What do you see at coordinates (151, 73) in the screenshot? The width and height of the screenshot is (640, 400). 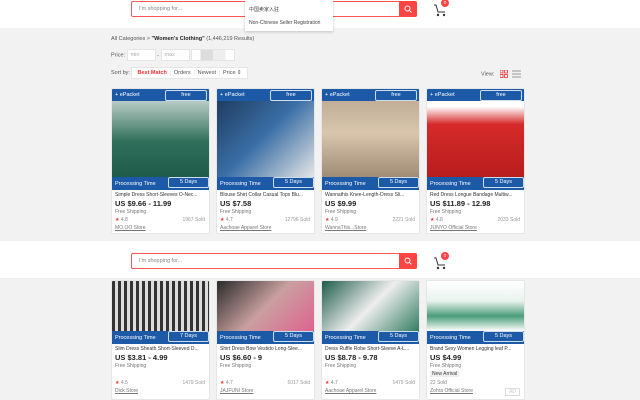 I see `sort-best-match: Best Match` at bounding box center [151, 73].